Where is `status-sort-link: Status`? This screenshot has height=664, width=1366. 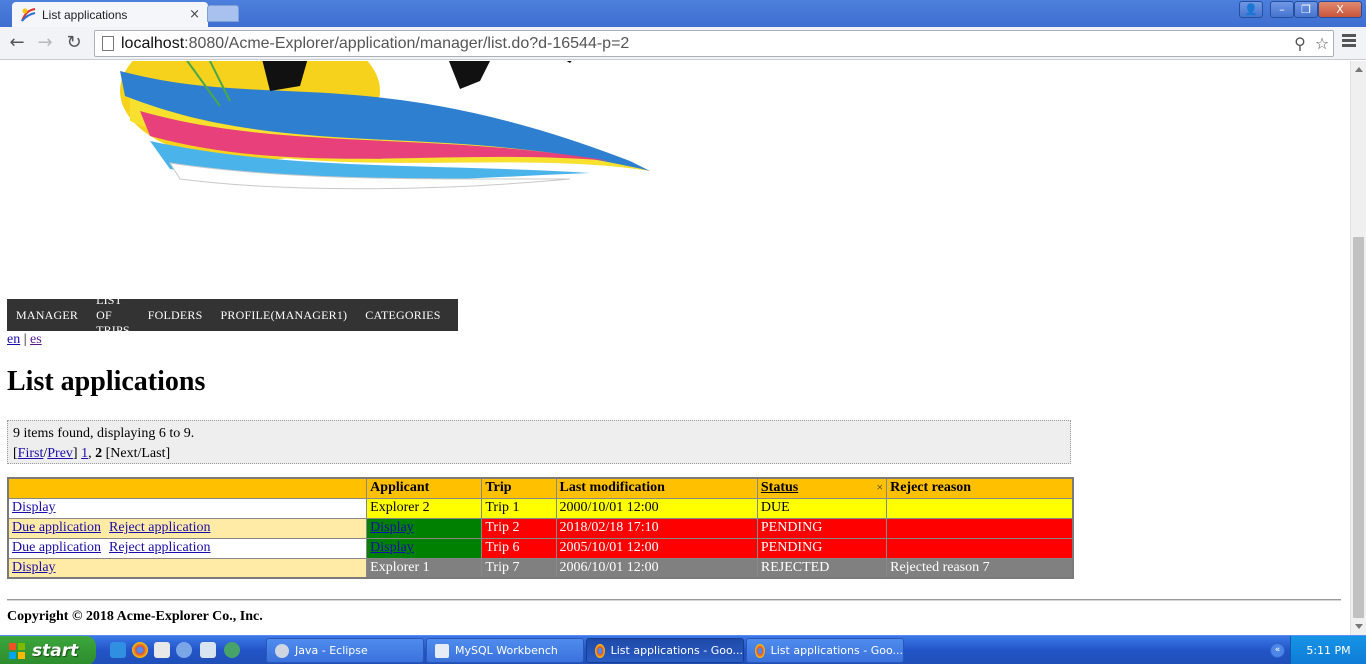 status-sort-link: Status is located at coordinates (779, 487).